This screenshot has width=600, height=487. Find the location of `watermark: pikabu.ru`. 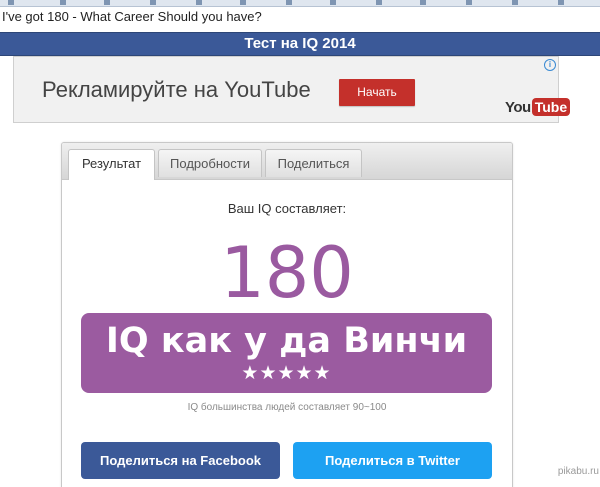

watermark: pikabu.ru is located at coordinates (578, 471).